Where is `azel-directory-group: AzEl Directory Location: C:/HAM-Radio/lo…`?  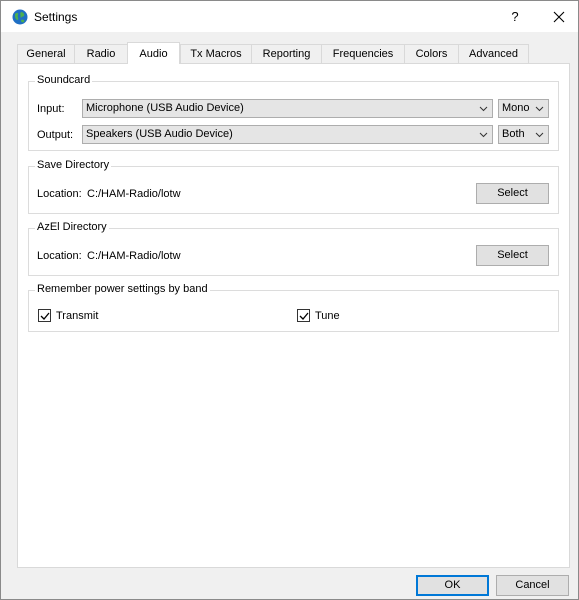
azel-directory-group: AzEl Directory Location: C:/HAM-Radio/lo… is located at coordinates (293, 248).